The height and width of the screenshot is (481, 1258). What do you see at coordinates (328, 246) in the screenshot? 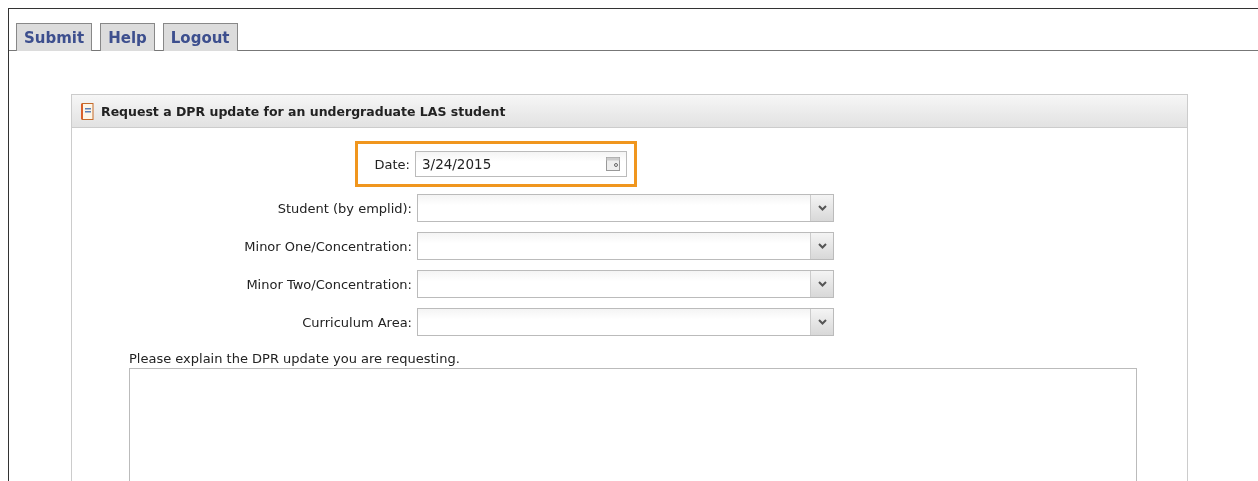
I see `field-label: Minor One/Concentration:` at bounding box center [328, 246].